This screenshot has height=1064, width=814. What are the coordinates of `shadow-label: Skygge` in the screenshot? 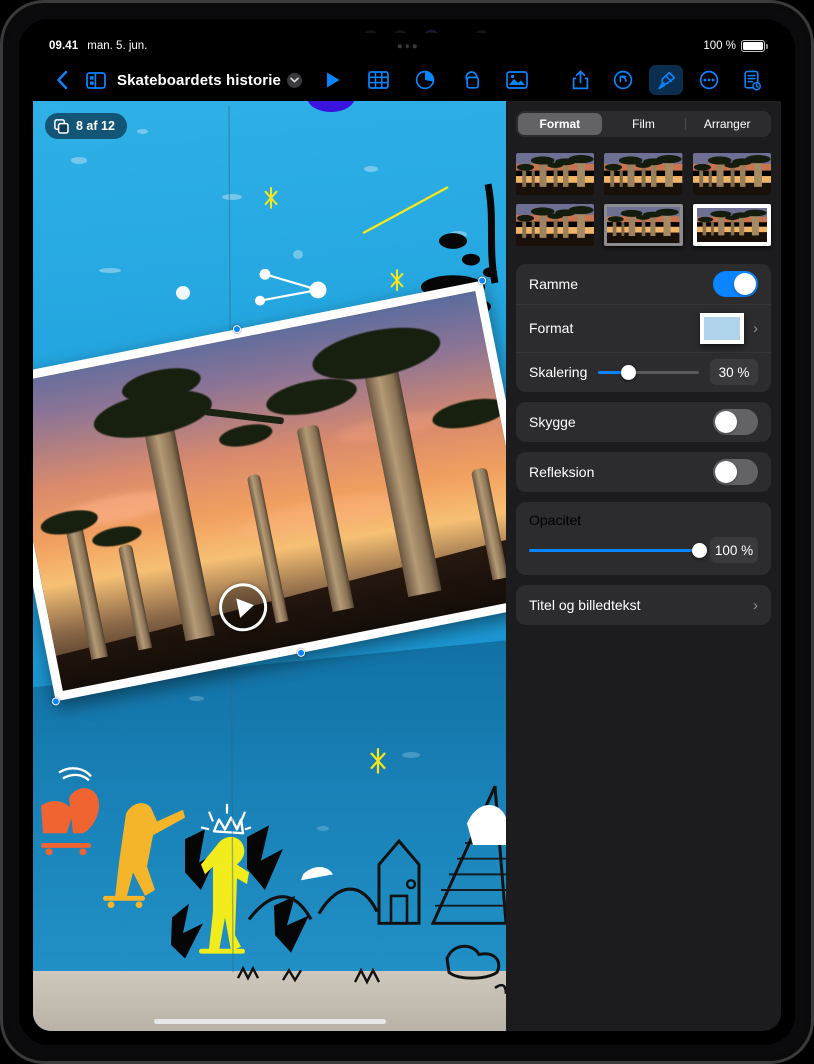 It's located at (552, 422).